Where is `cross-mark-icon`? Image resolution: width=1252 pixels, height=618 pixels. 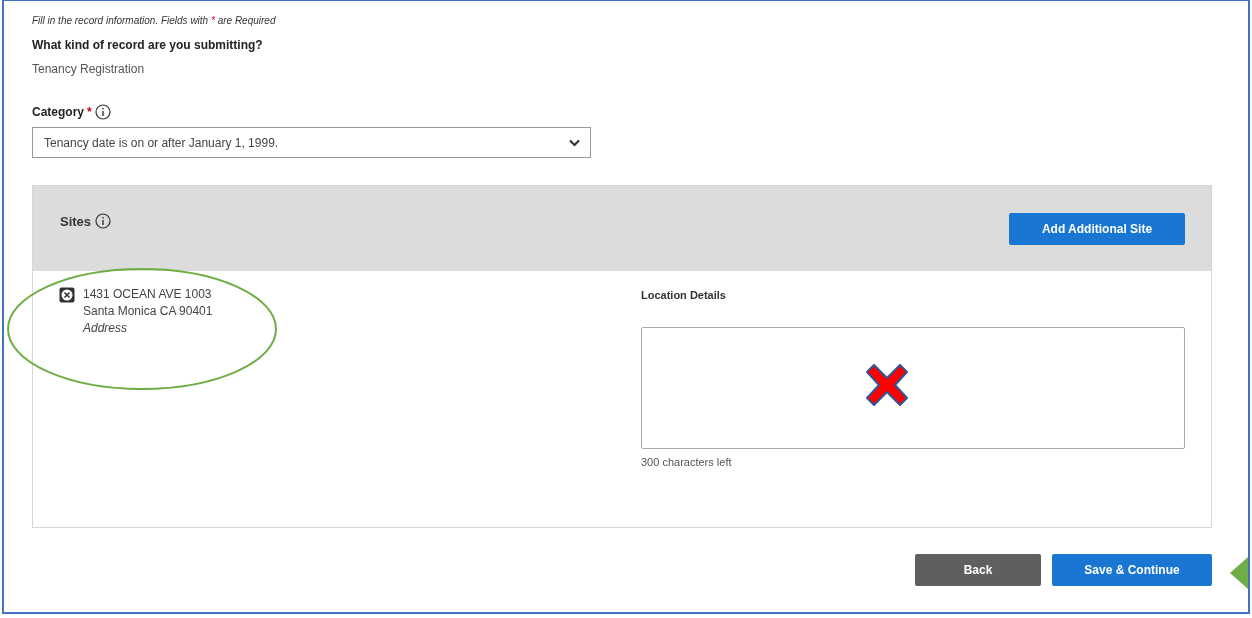 cross-mark-icon is located at coordinates (887, 385).